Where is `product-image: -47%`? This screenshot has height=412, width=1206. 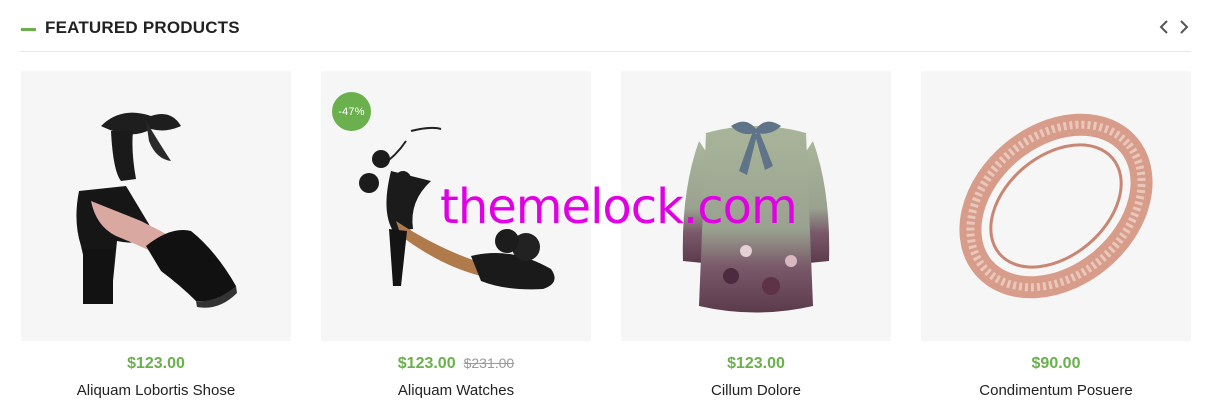
product-image: -47% is located at coordinates (456, 206).